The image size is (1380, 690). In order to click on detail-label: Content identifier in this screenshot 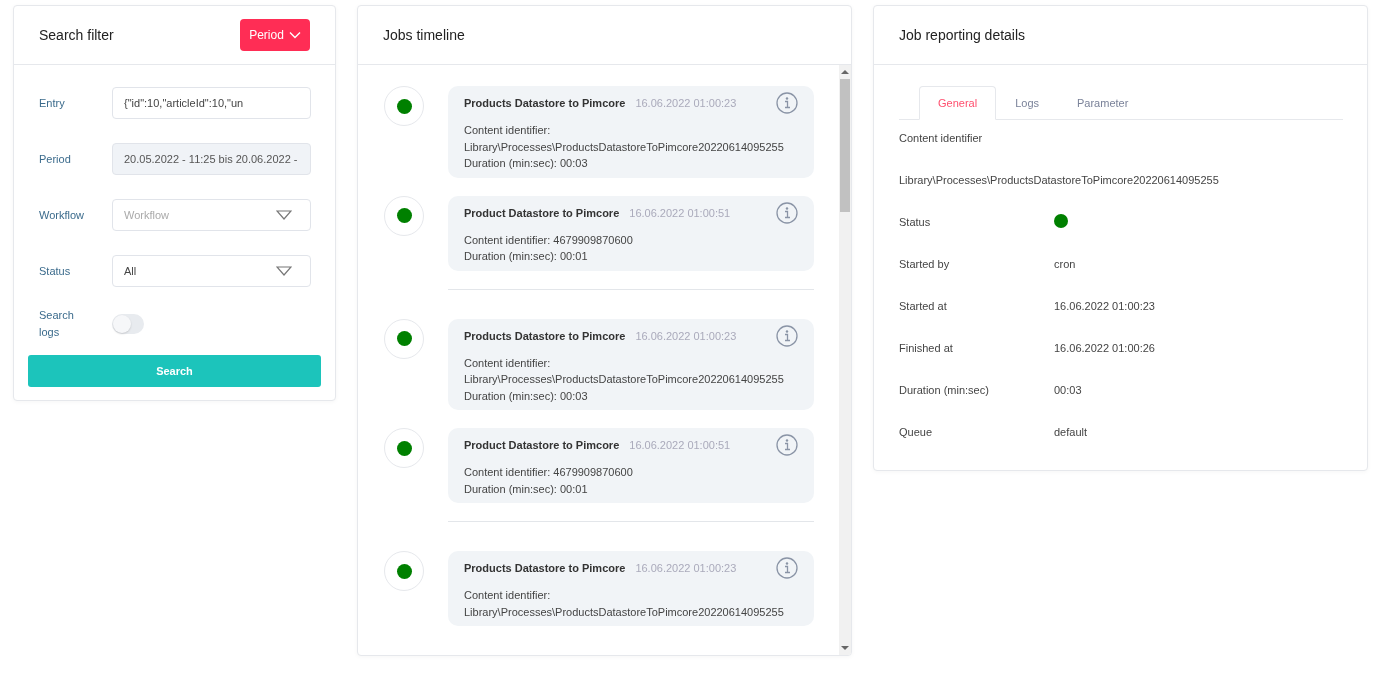, I will do `click(941, 139)`.